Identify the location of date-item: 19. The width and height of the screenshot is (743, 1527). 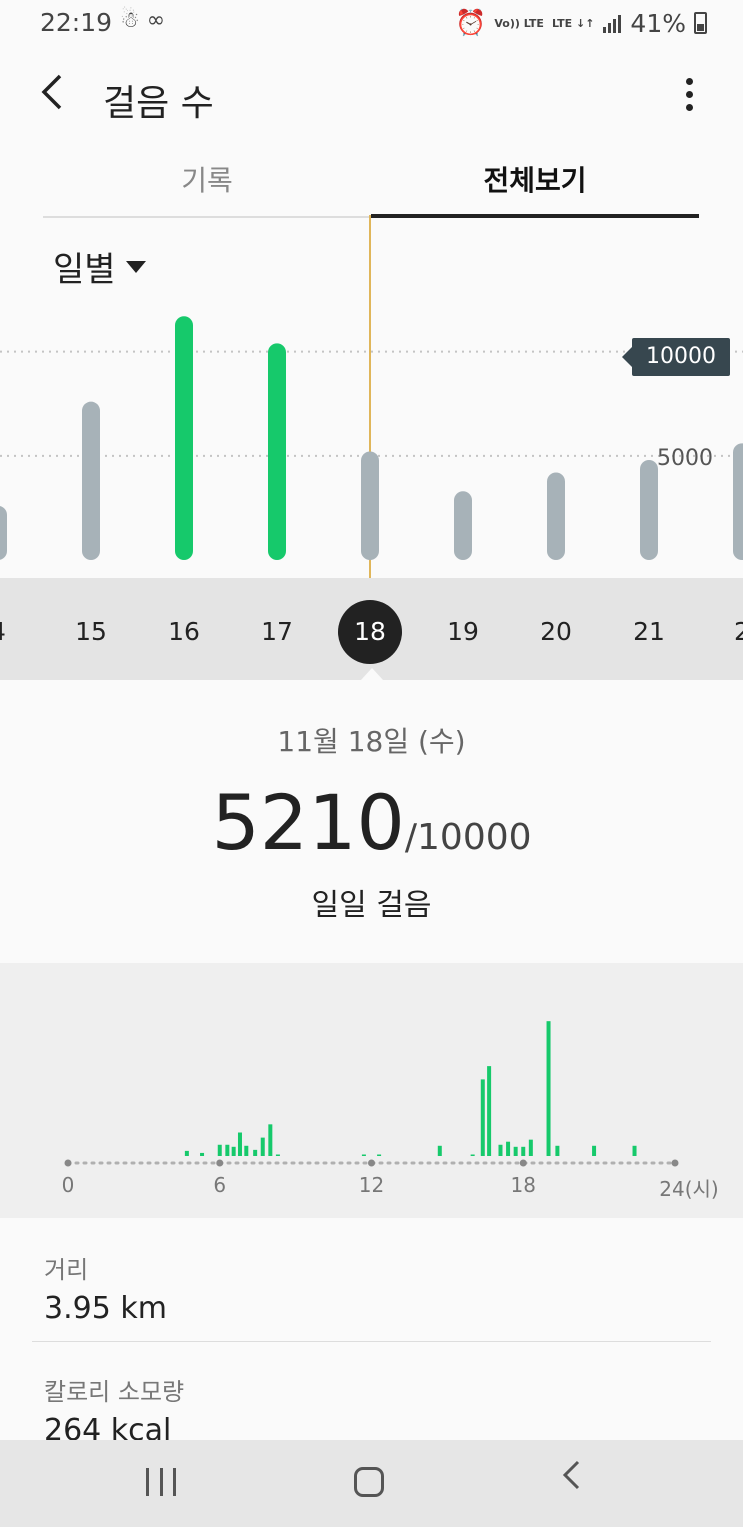
(463, 632).